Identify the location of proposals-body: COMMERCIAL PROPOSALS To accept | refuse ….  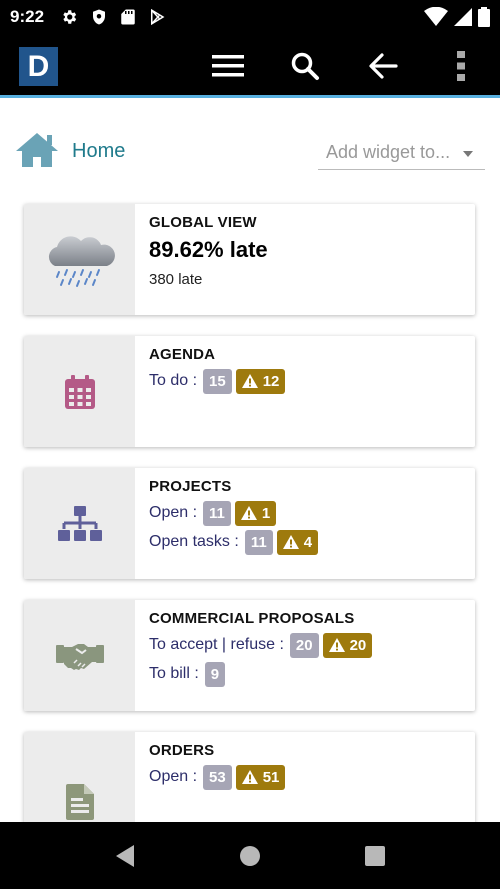
(305, 655).